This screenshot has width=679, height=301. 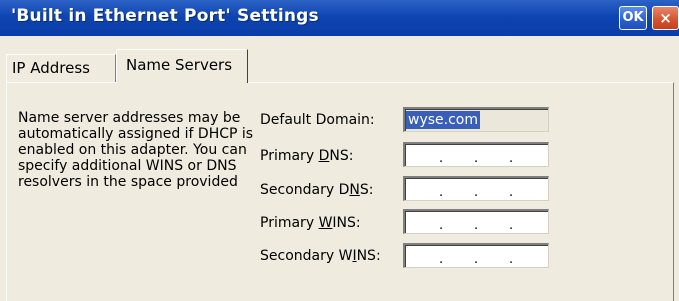 I want to click on primary-dns-label: Primary DNS:, so click(x=307, y=156).